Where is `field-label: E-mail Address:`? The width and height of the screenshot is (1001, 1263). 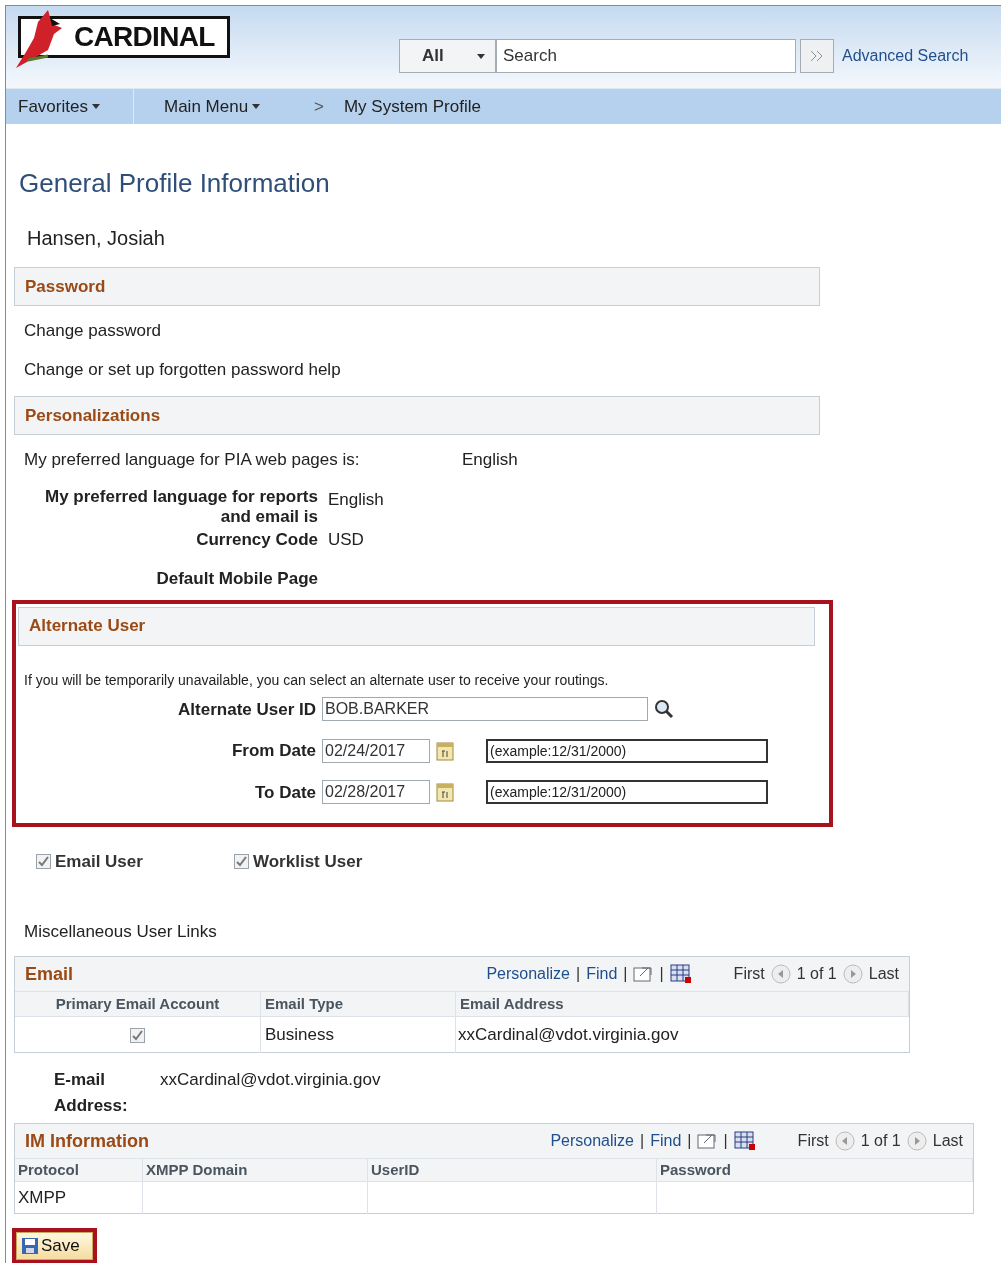 field-label: E-mail Address: is located at coordinates (89, 1093).